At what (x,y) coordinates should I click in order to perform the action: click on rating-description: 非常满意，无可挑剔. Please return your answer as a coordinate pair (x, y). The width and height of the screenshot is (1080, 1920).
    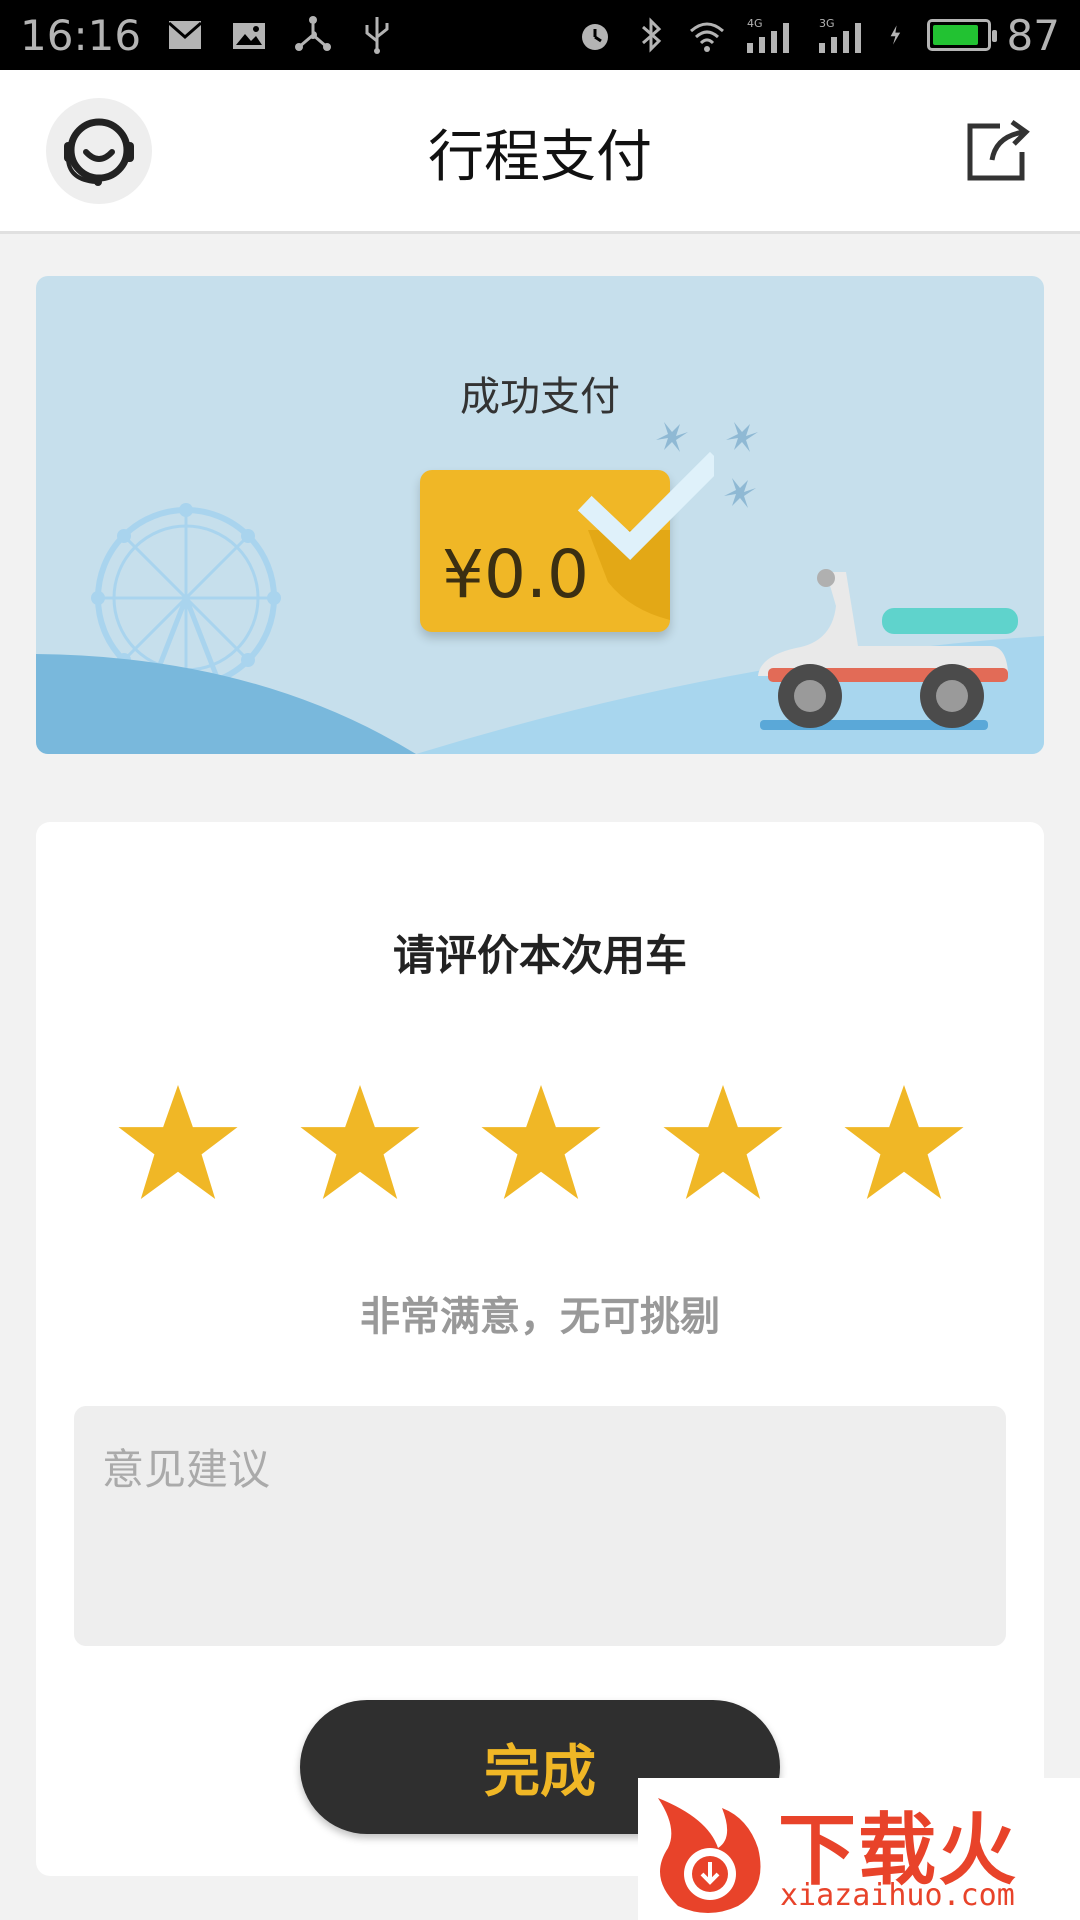
    Looking at the image, I should click on (540, 1317).